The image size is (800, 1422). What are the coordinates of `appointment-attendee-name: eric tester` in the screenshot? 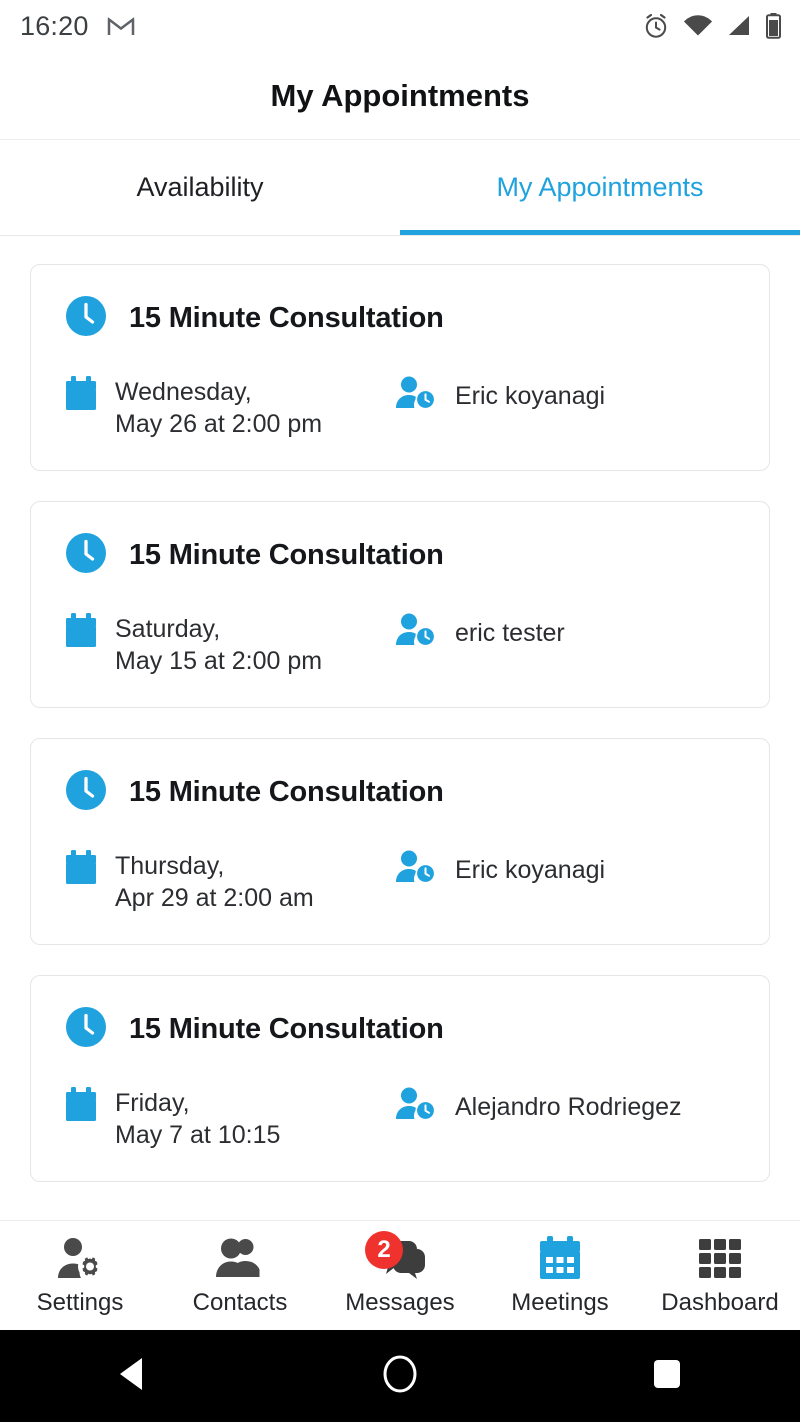 It's located at (510, 632).